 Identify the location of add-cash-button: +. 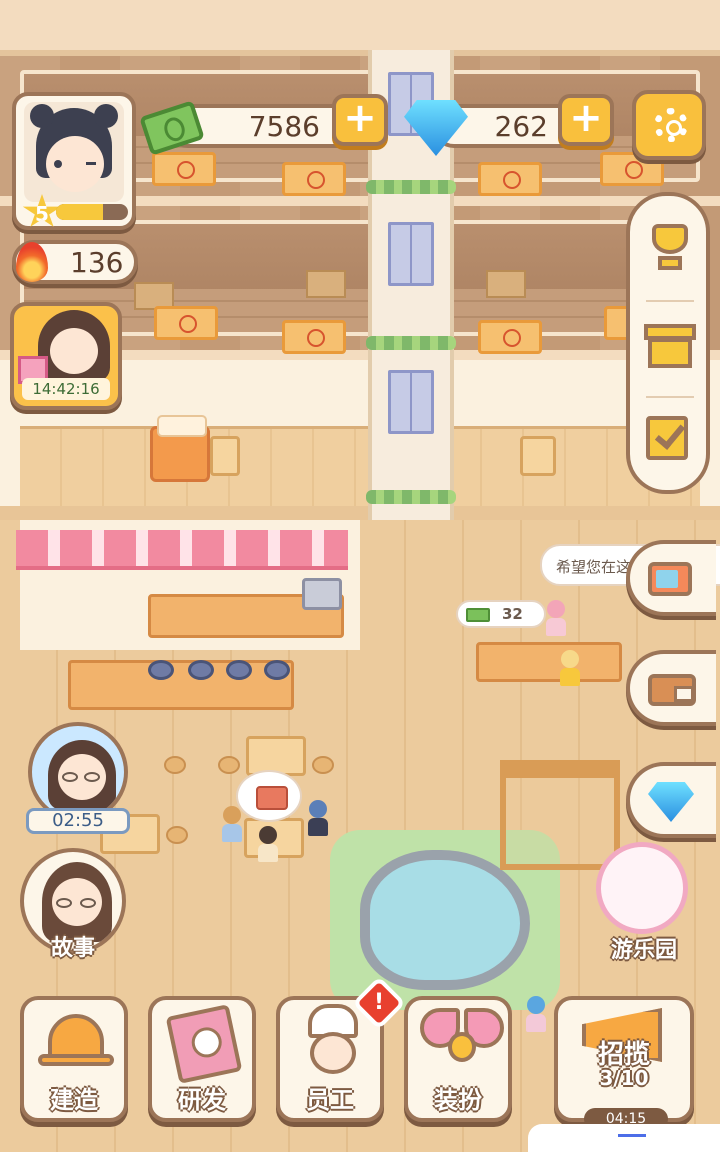
(360, 120).